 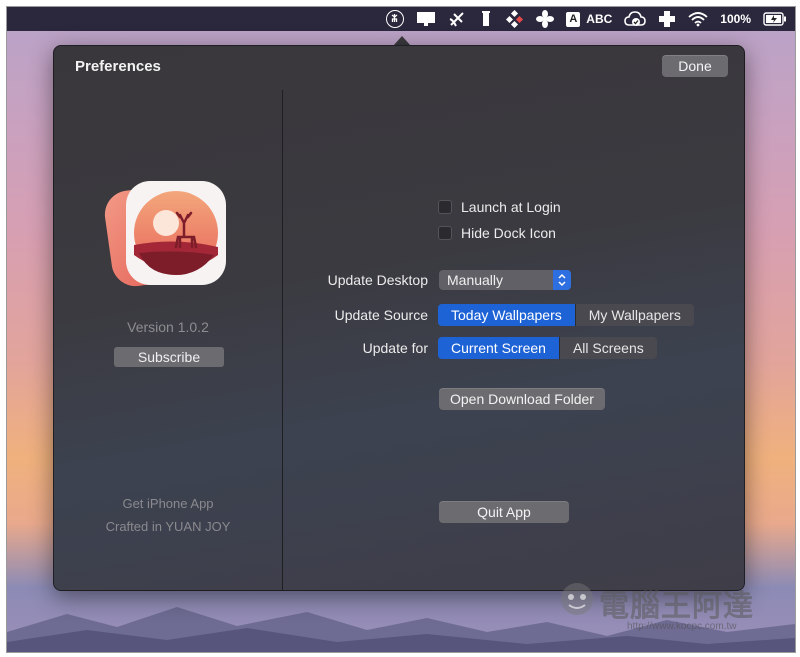 I want to click on segment-current-screen: Current Screen, so click(x=498, y=348).